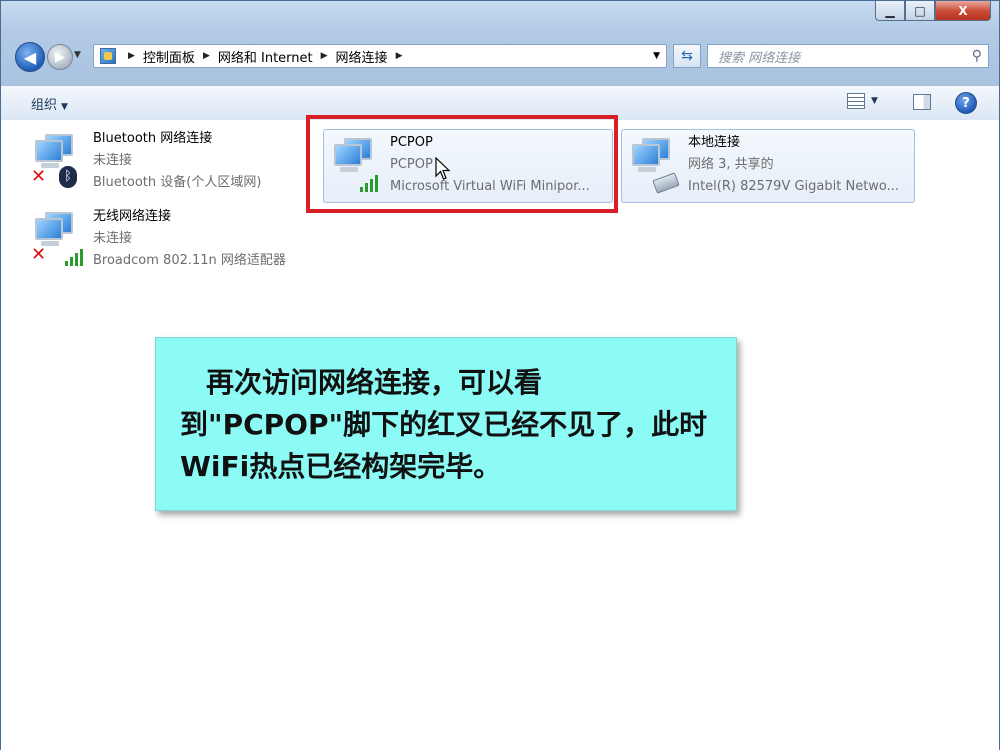 This screenshot has height=750, width=1000. Describe the element at coordinates (170, 241) in the screenshot. I see `connection-wireless: ✕ 无线网络连接 未连接 Broadcom 802.11n 网络适配器` at that location.